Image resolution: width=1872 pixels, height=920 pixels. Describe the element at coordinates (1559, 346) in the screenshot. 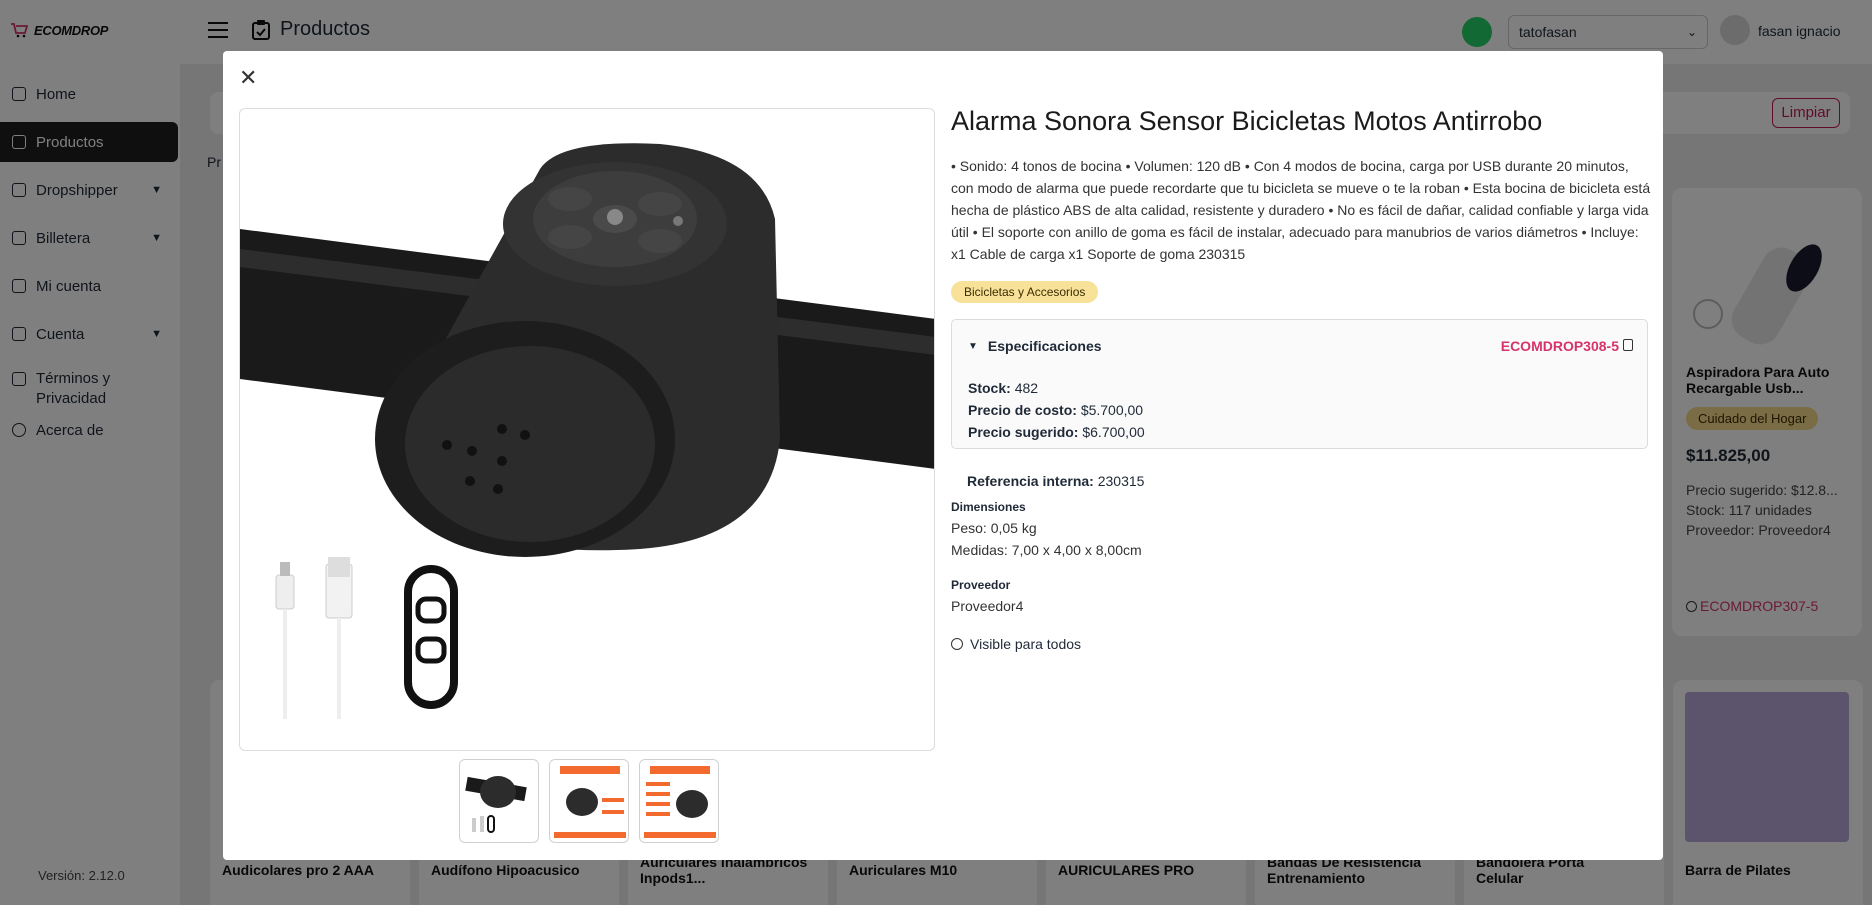

I see `product-code: ECOMDROP308-5` at that location.